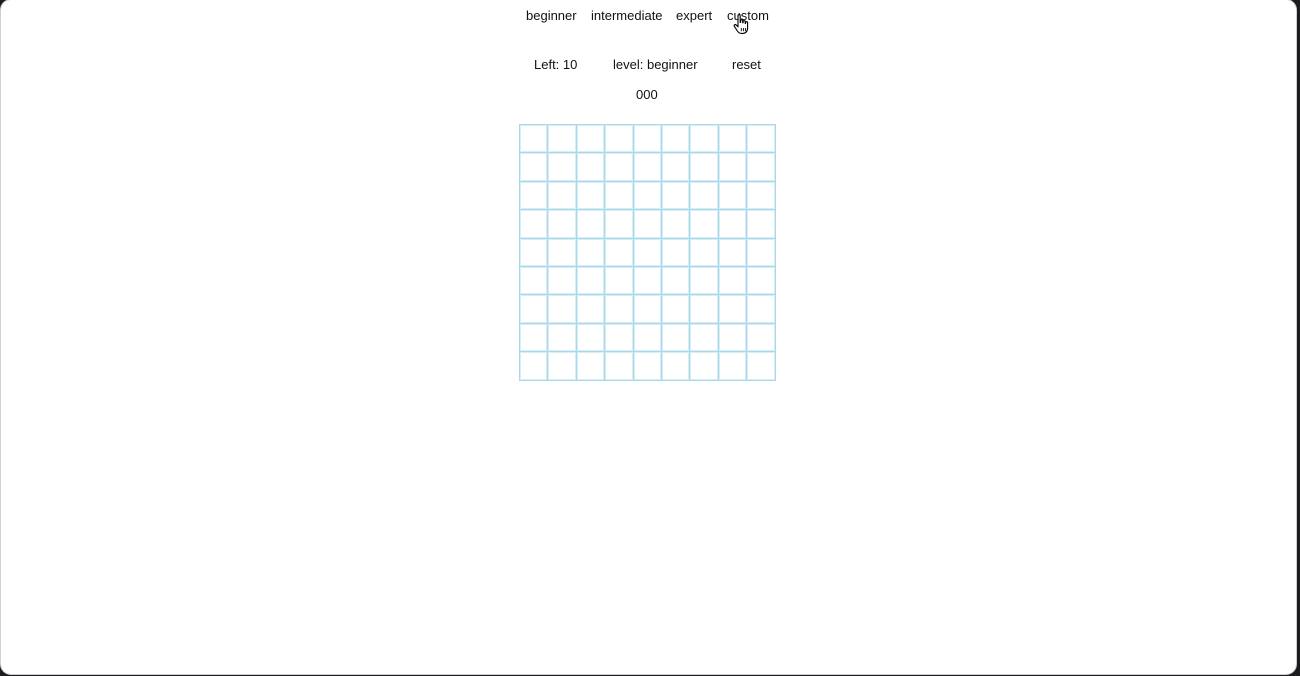 This screenshot has width=1300, height=676. I want to click on level-custom-button: custom, so click(748, 16).